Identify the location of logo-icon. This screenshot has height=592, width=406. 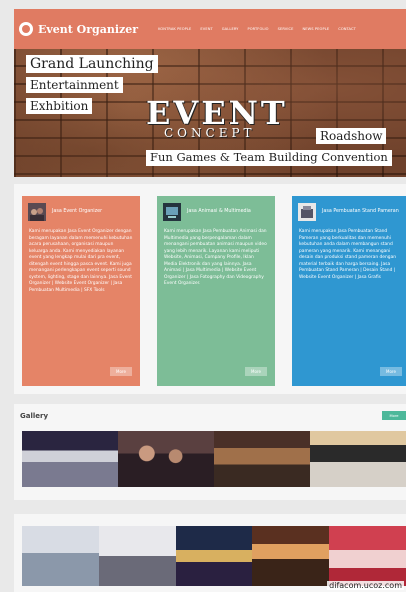
(26, 29).